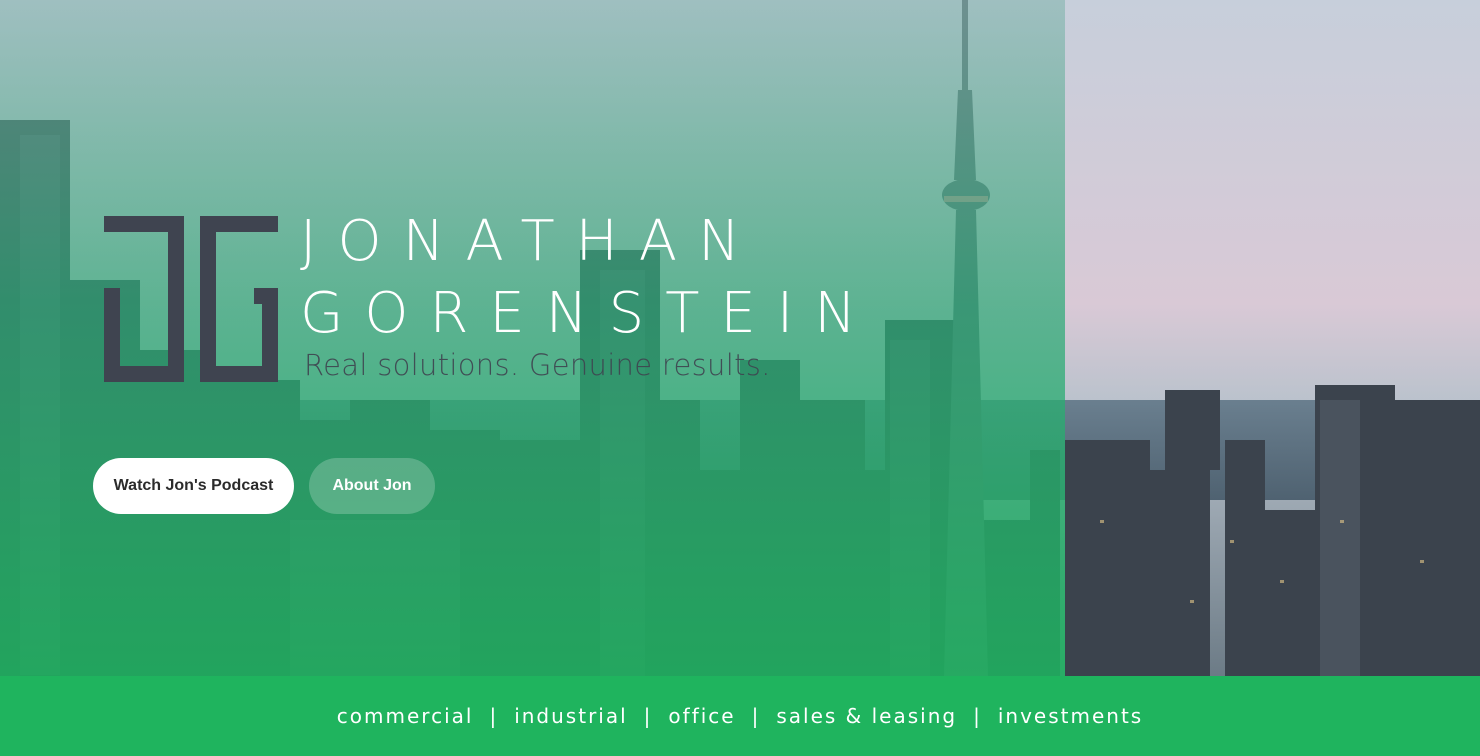 The image size is (1480, 756). Describe the element at coordinates (372, 486) in the screenshot. I see `about-jon-button: About Jon` at that location.